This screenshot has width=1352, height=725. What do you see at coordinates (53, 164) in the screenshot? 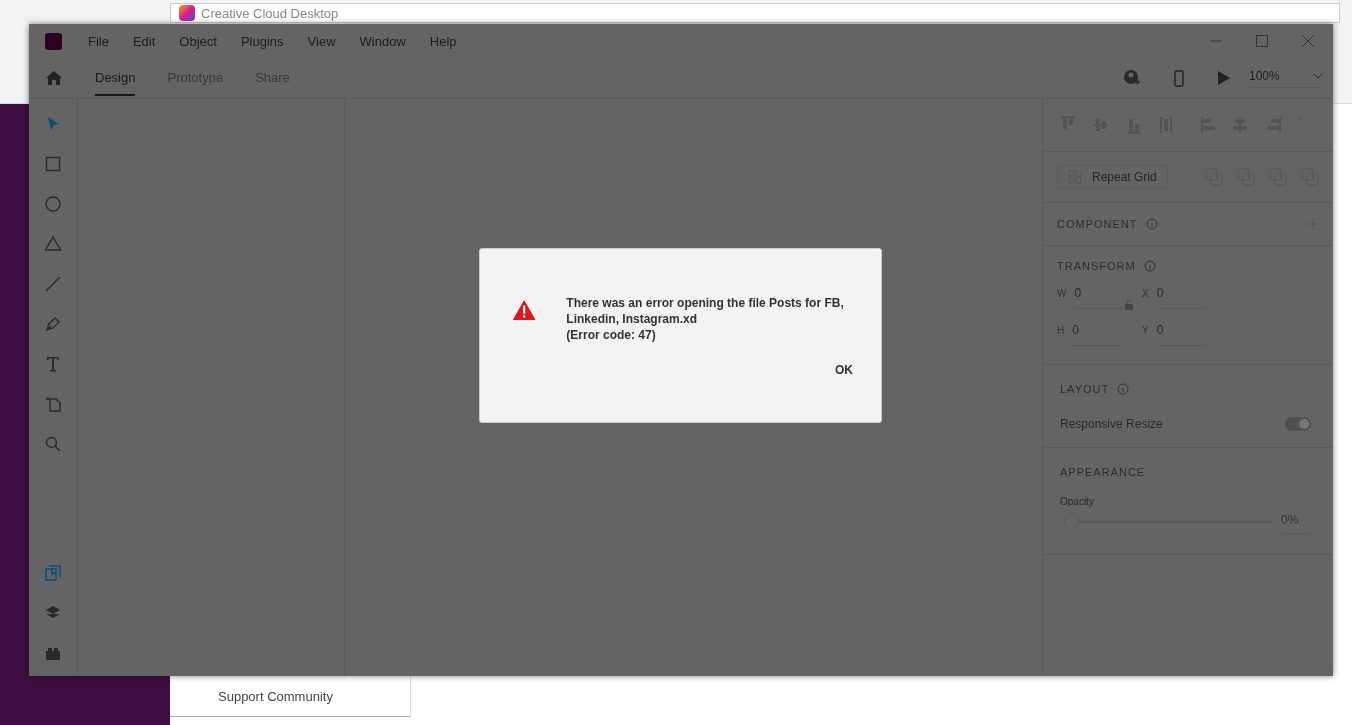
I see `rectangle-tool-icon` at bounding box center [53, 164].